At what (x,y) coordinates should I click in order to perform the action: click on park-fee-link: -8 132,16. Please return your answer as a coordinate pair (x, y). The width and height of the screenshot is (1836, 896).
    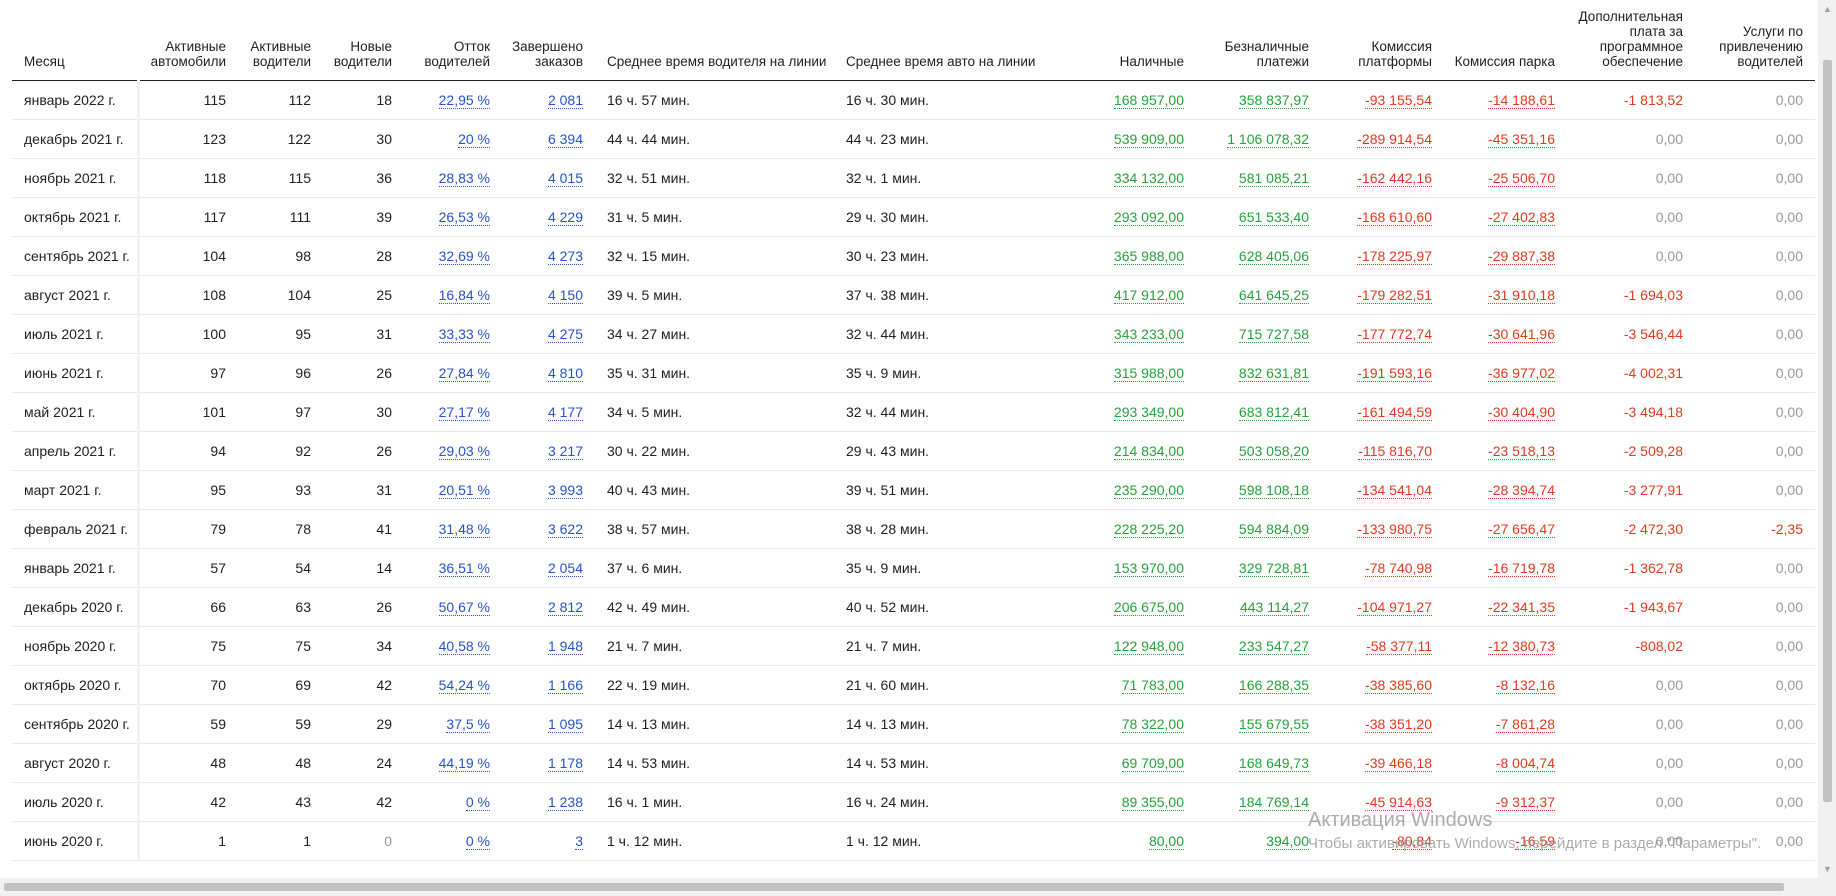
    Looking at the image, I should click on (1525, 685).